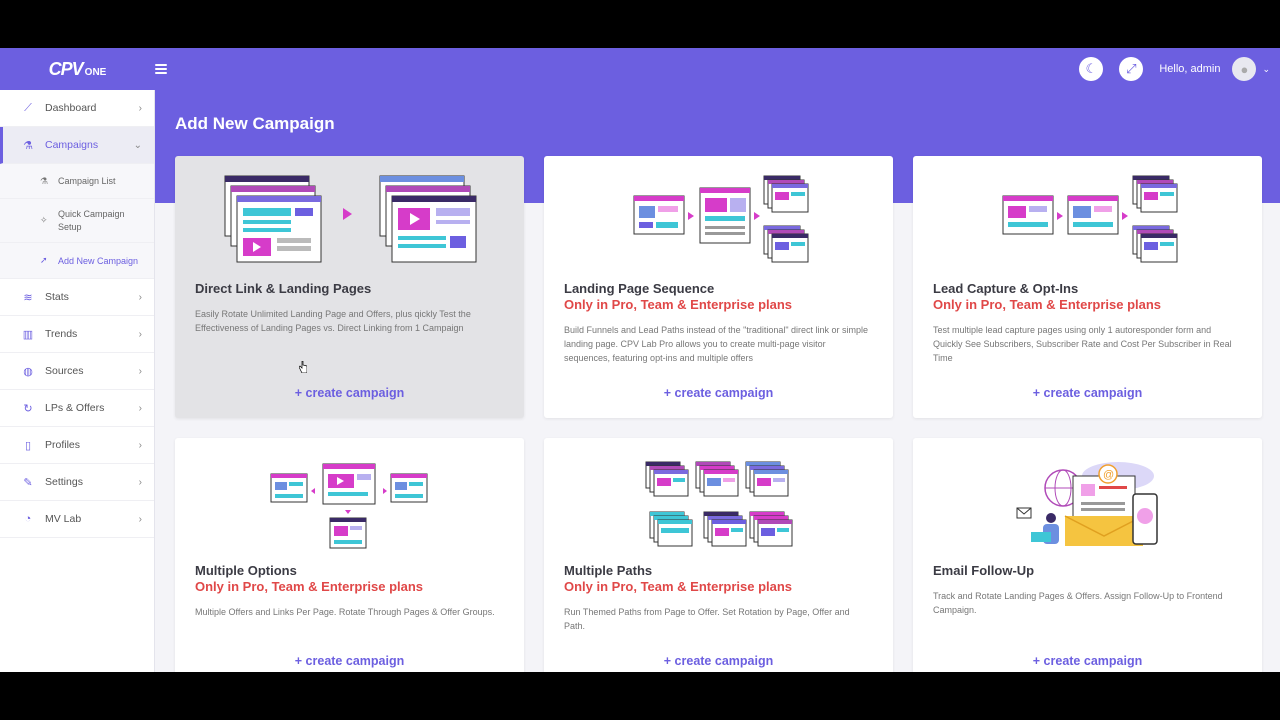 The image size is (1280, 720). What do you see at coordinates (984, 570) in the screenshot?
I see `card-title: Email Follow-Up` at bounding box center [984, 570].